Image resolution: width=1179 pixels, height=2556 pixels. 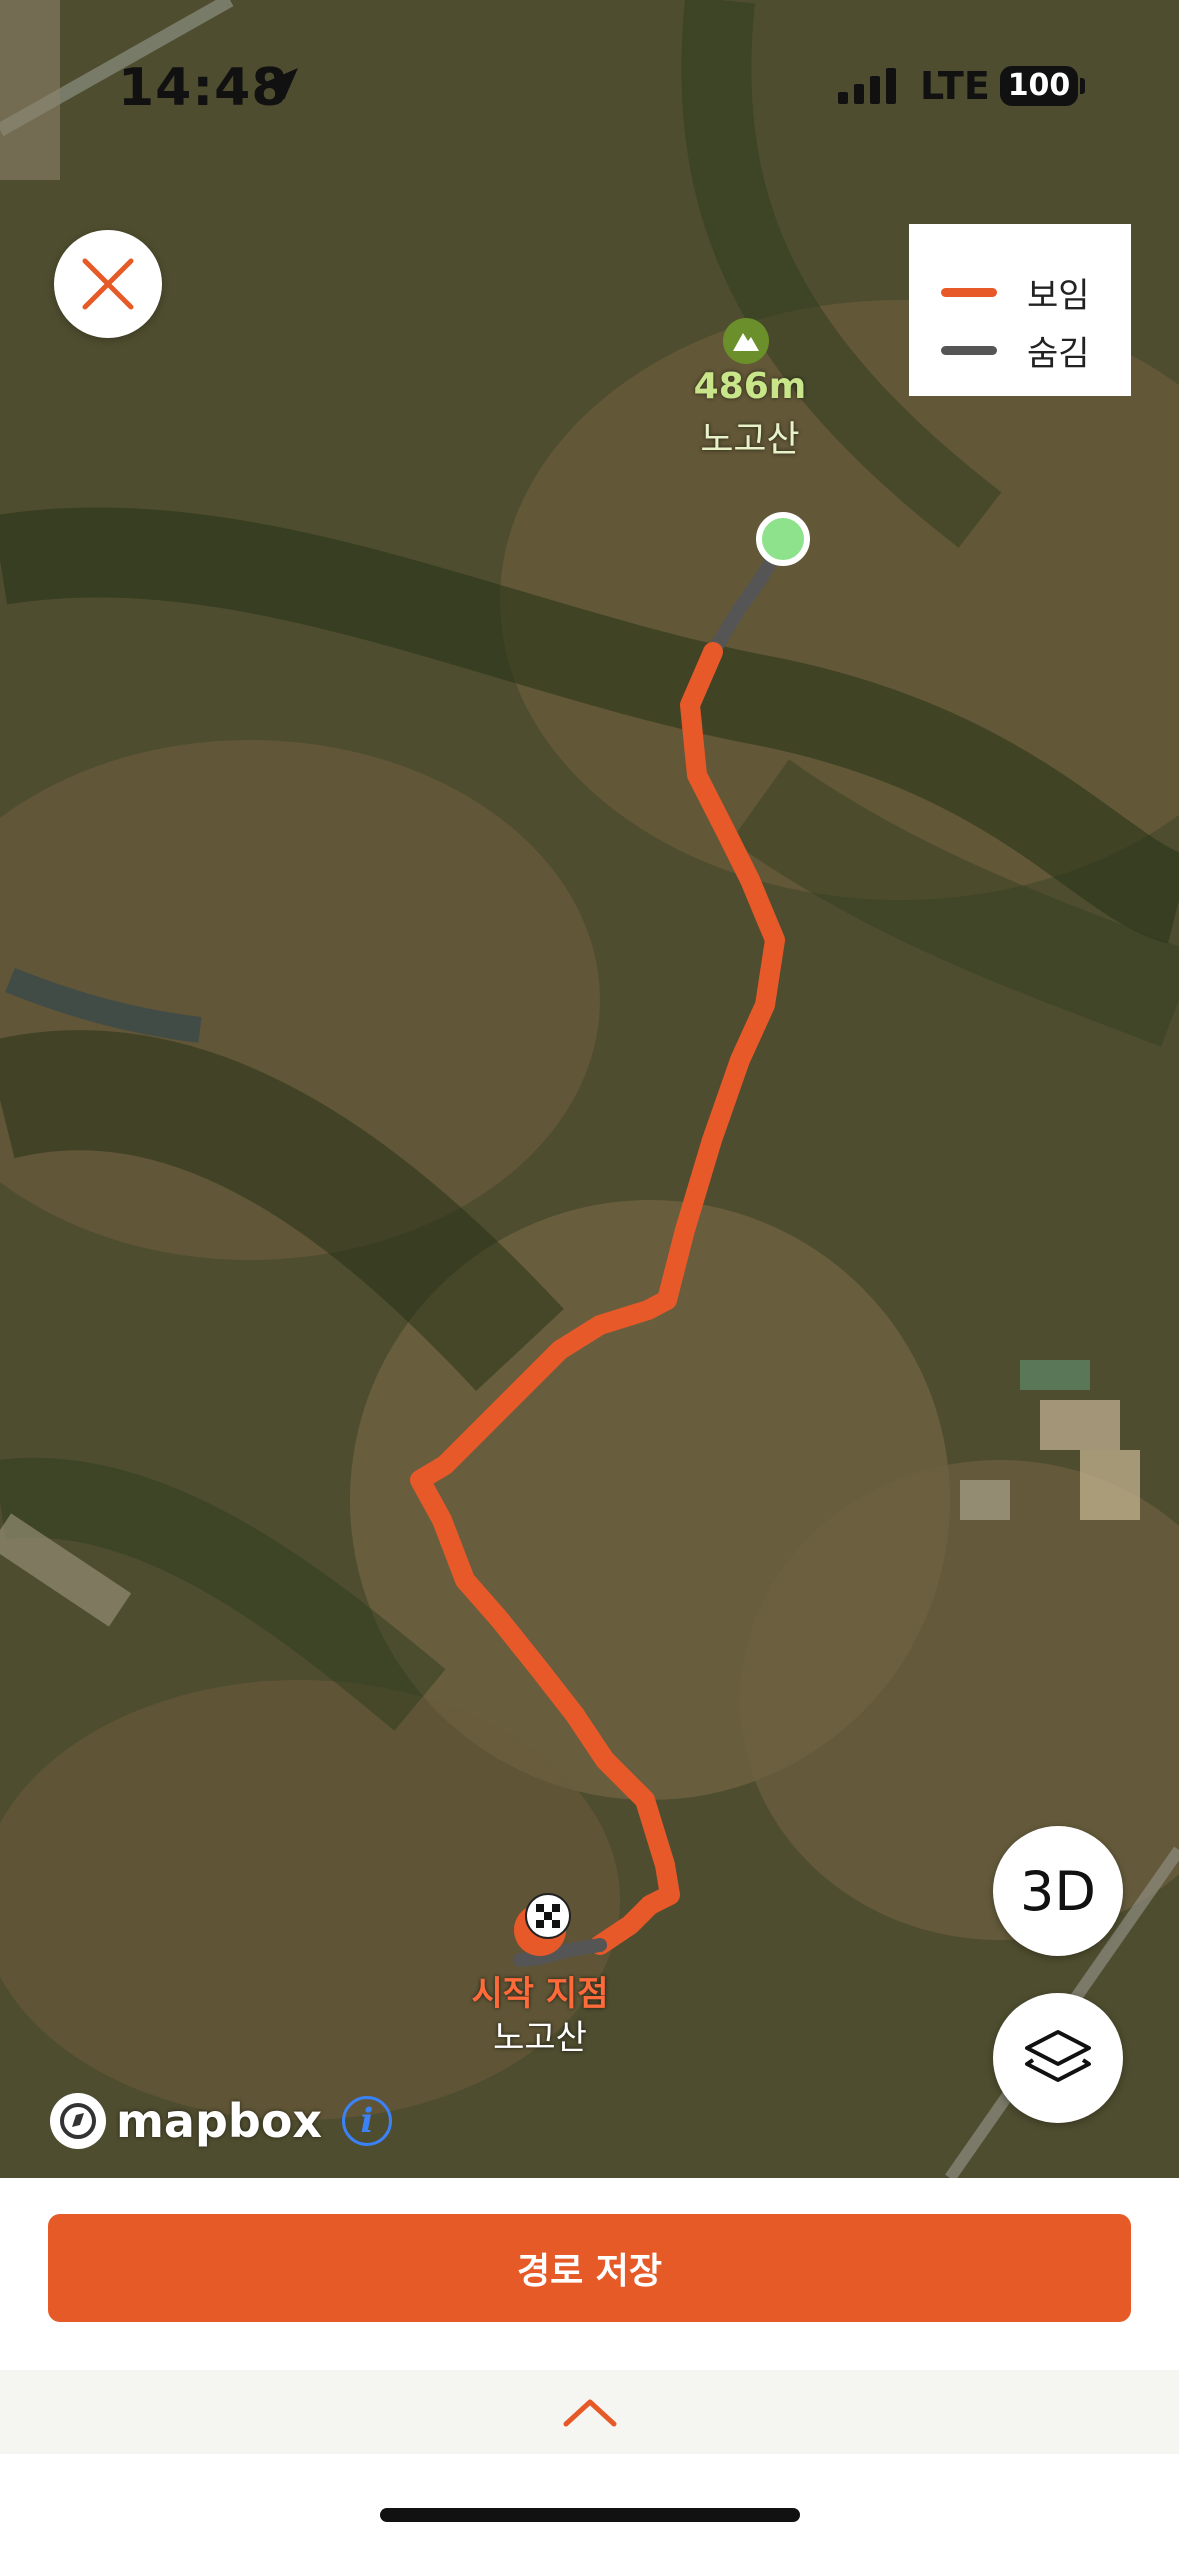 What do you see at coordinates (540, 1994) in the screenshot?
I see `start-label: 시작 지점` at bounding box center [540, 1994].